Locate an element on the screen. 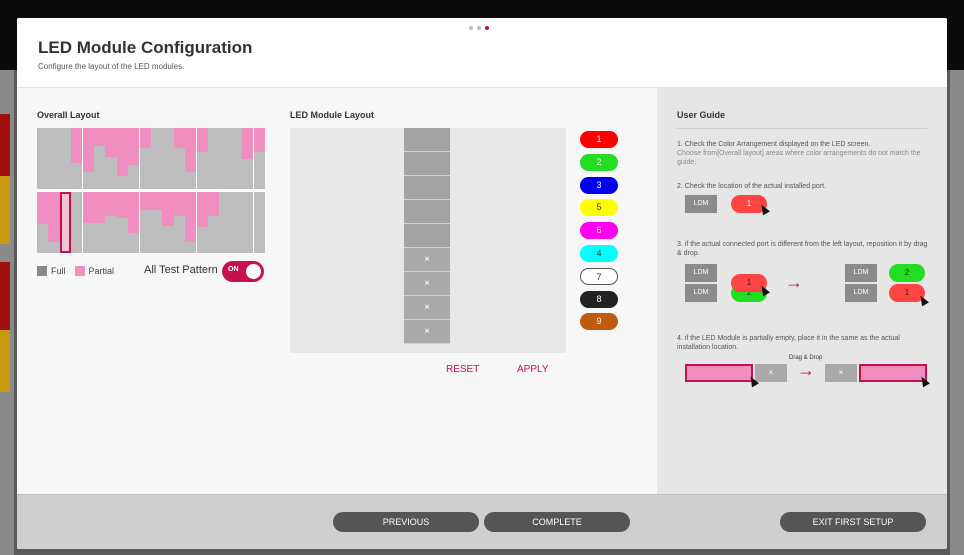 Image resolution: width=964 pixels, height=555 pixels. app-right-edge is located at coordinates (957, 312).